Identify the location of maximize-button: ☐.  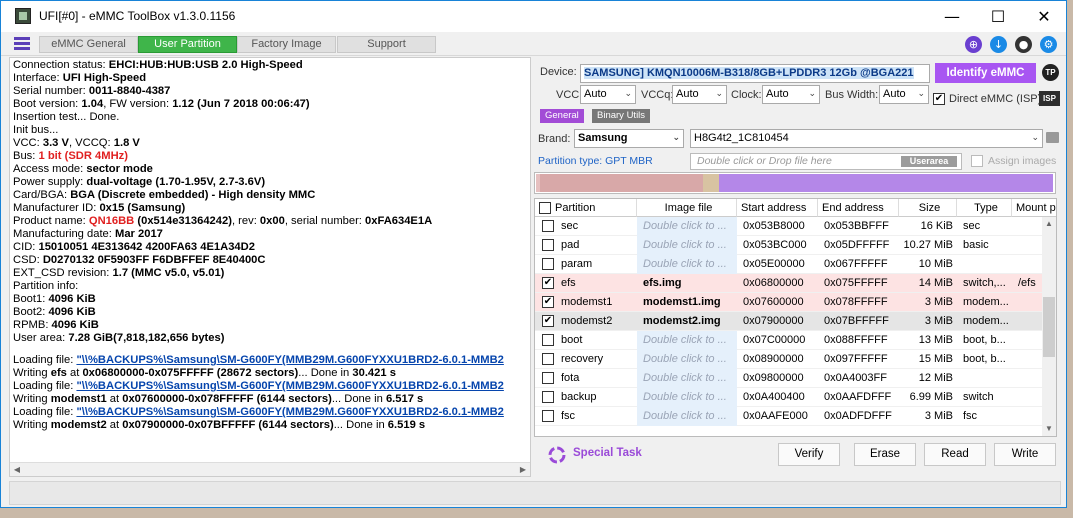
(998, 16).